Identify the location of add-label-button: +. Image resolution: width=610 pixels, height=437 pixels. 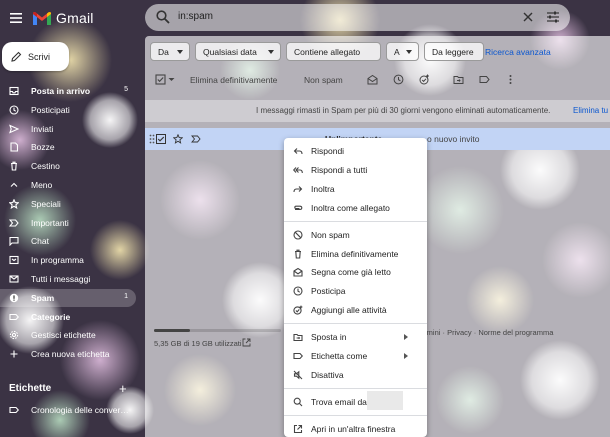
(123, 388).